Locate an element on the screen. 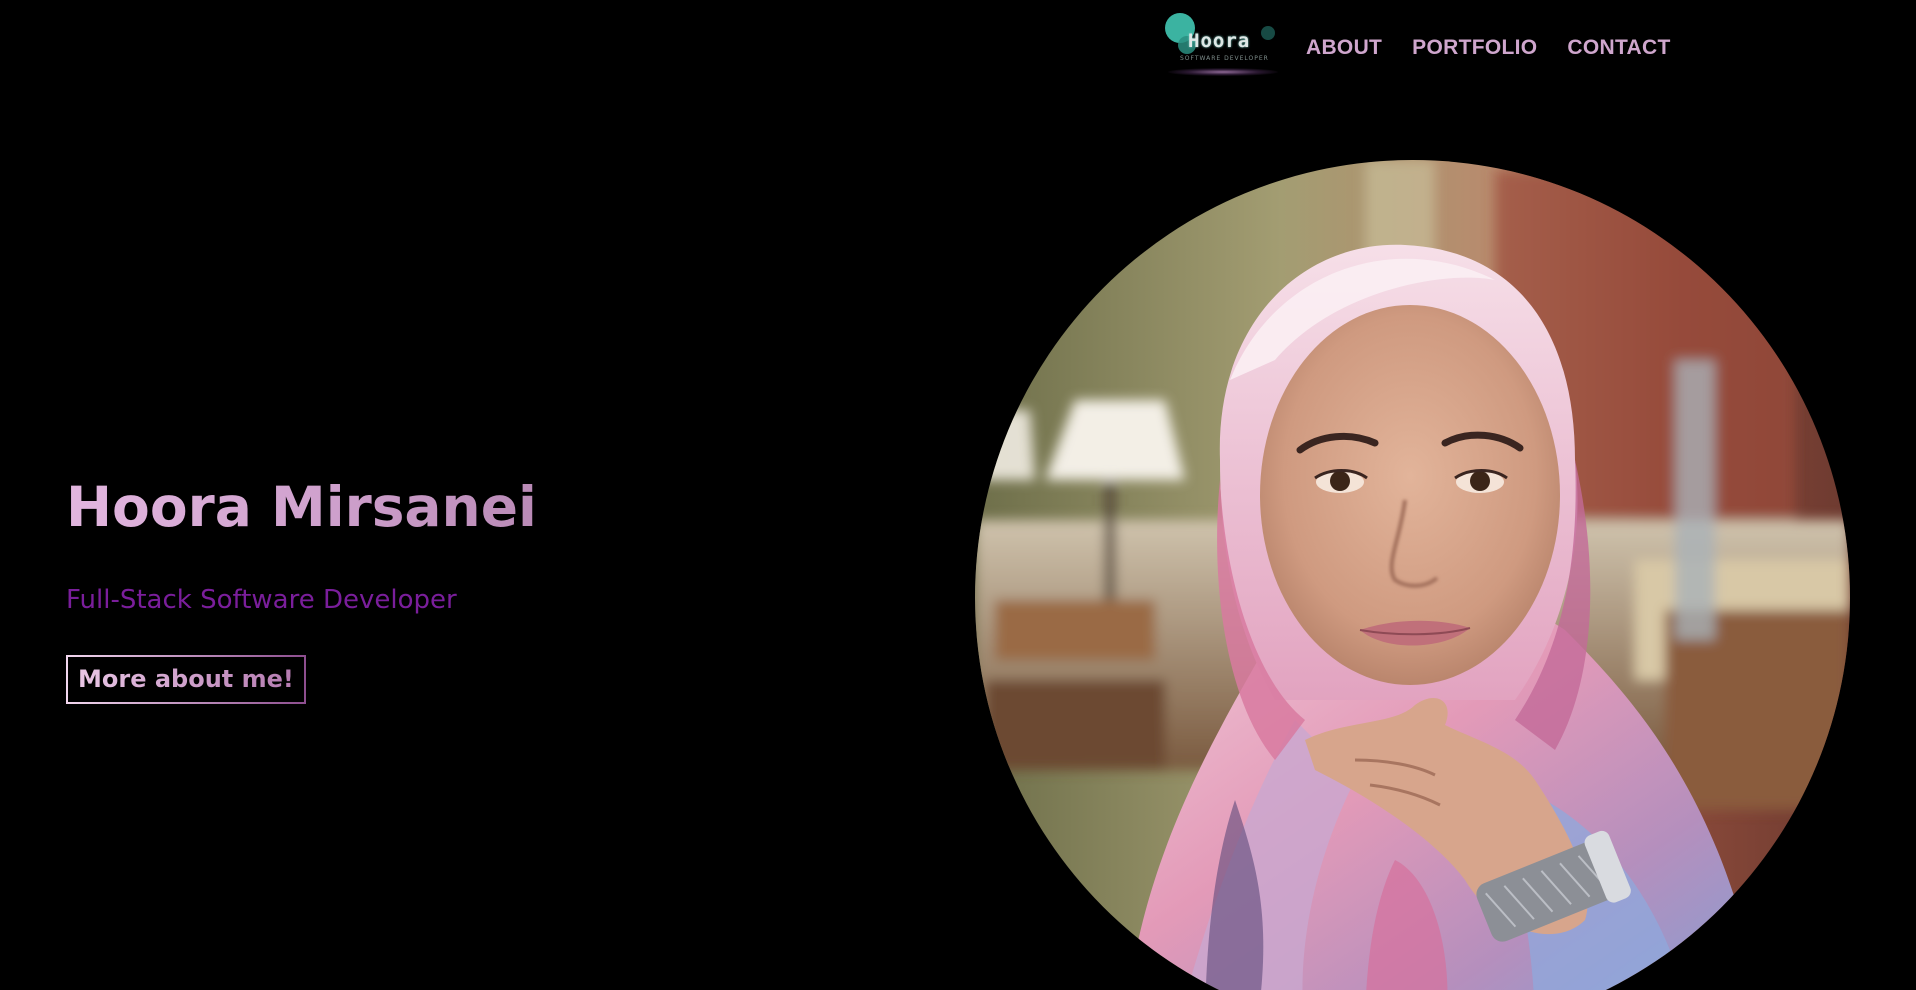 The image size is (1916, 990). logo-dot-icon is located at coordinates (1268, 33).